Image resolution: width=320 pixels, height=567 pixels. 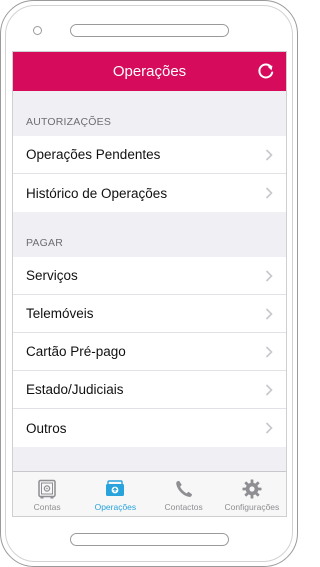 I want to click on vault-icon, so click(x=47, y=489).